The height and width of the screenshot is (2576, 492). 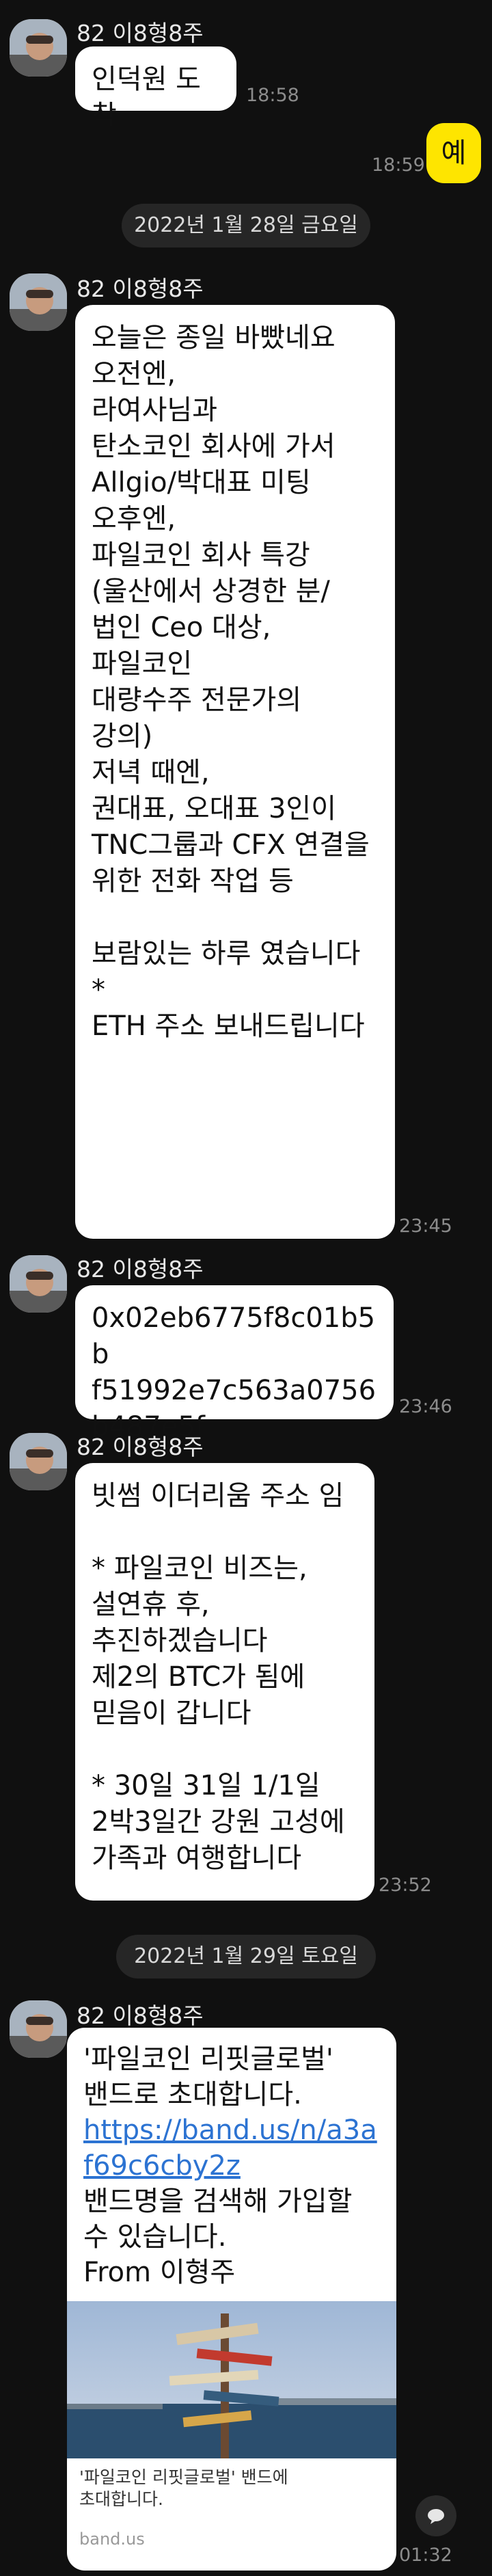 I want to click on message-time: 18:58, so click(x=272, y=95).